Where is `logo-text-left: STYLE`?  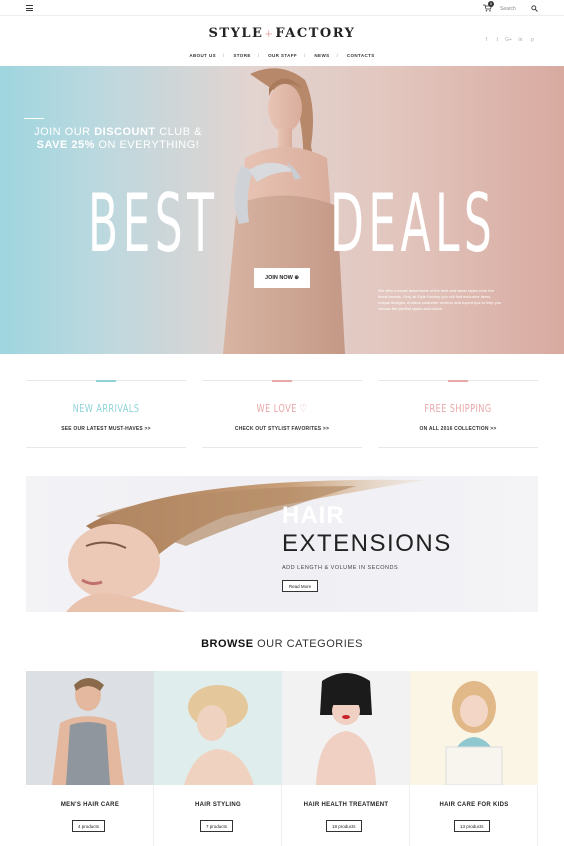
logo-text-left: STYLE is located at coordinates (236, 33).